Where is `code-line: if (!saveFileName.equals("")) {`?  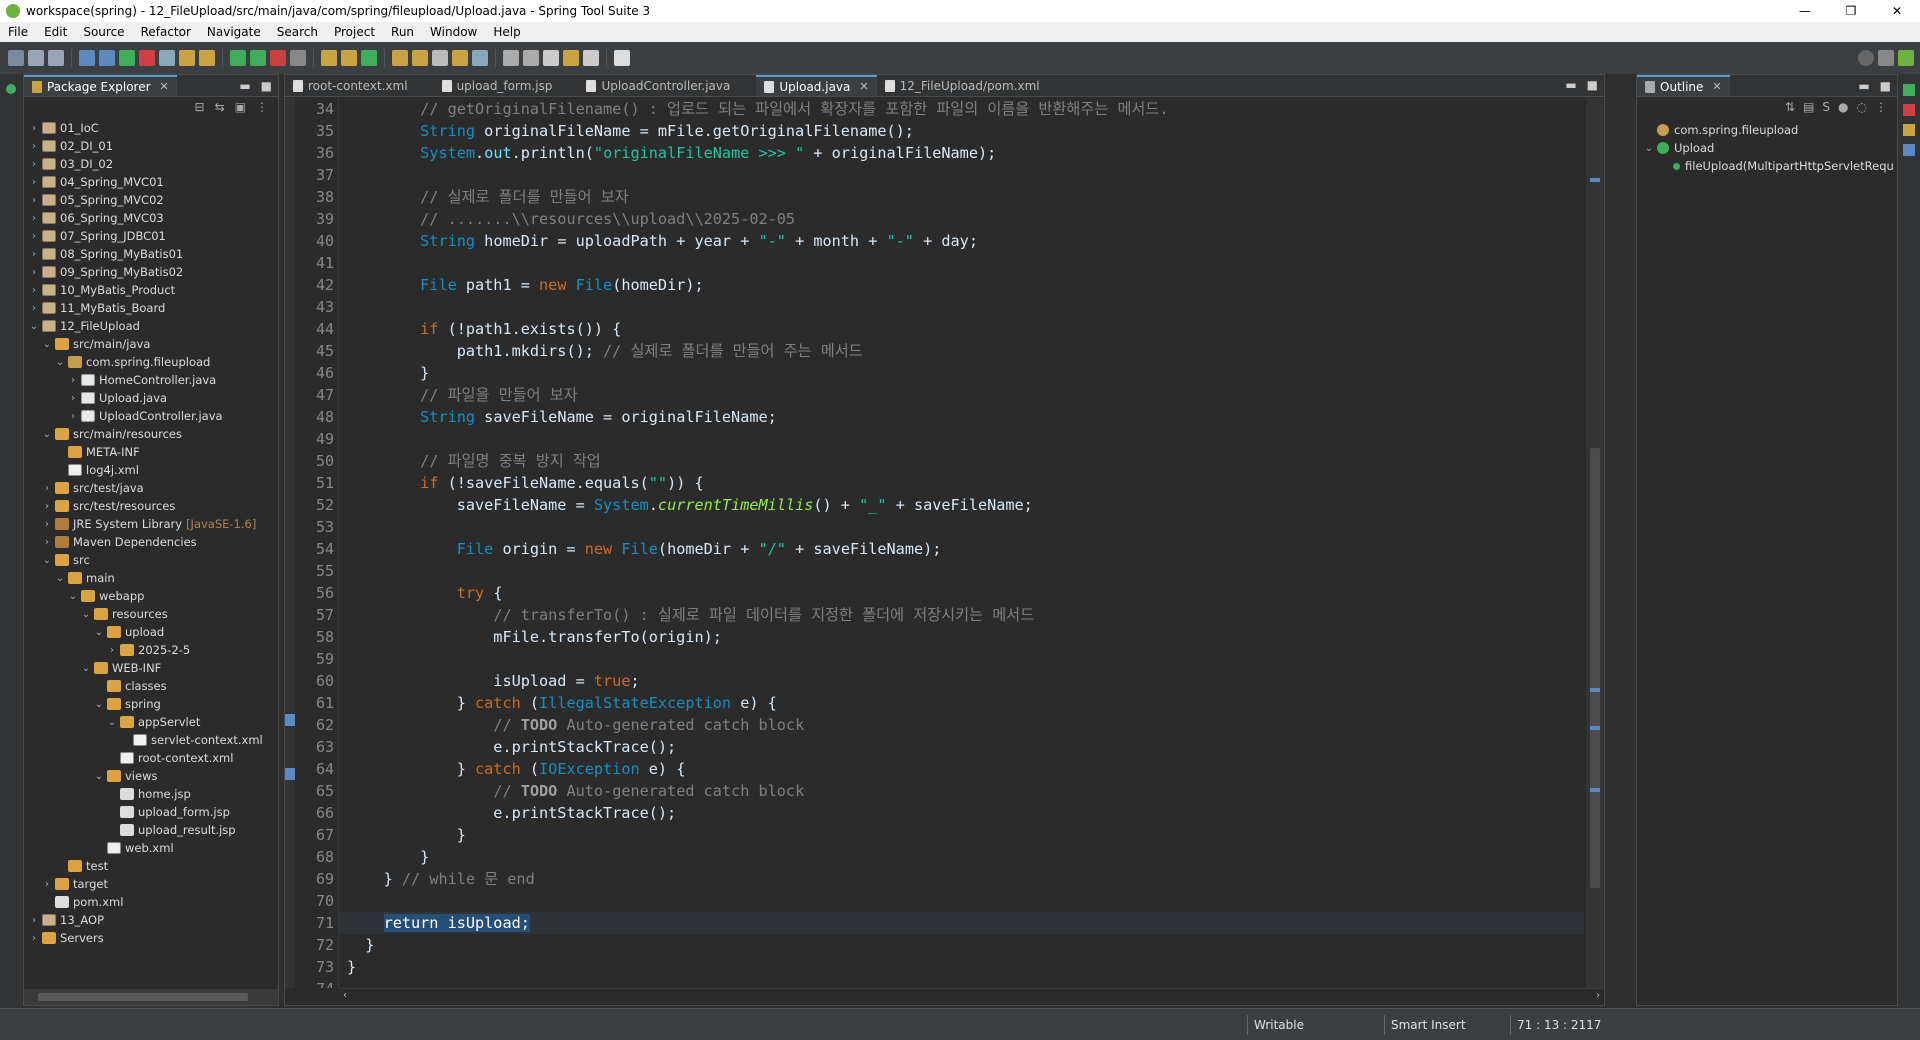 code-line: if (!saveFileName.equals("")) { is located at coordinates (961, 483).